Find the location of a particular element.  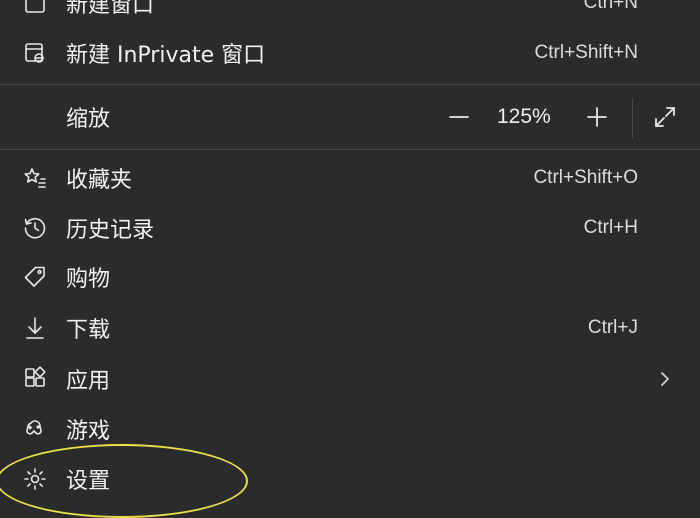

zoom-level: 125% is located at coordinates (524, 116).